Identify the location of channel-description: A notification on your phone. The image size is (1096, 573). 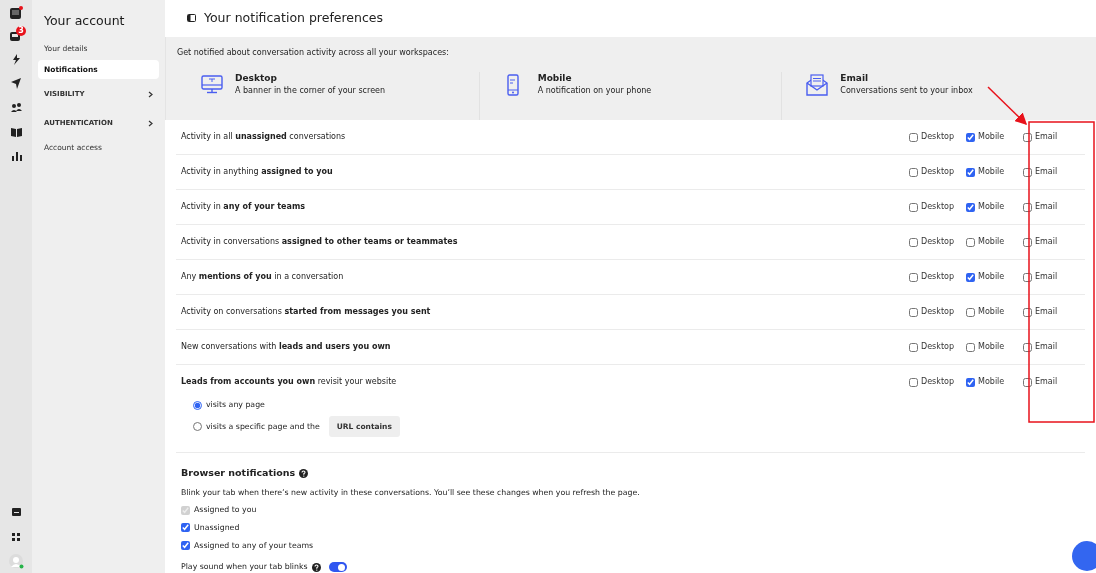
(594, 91).